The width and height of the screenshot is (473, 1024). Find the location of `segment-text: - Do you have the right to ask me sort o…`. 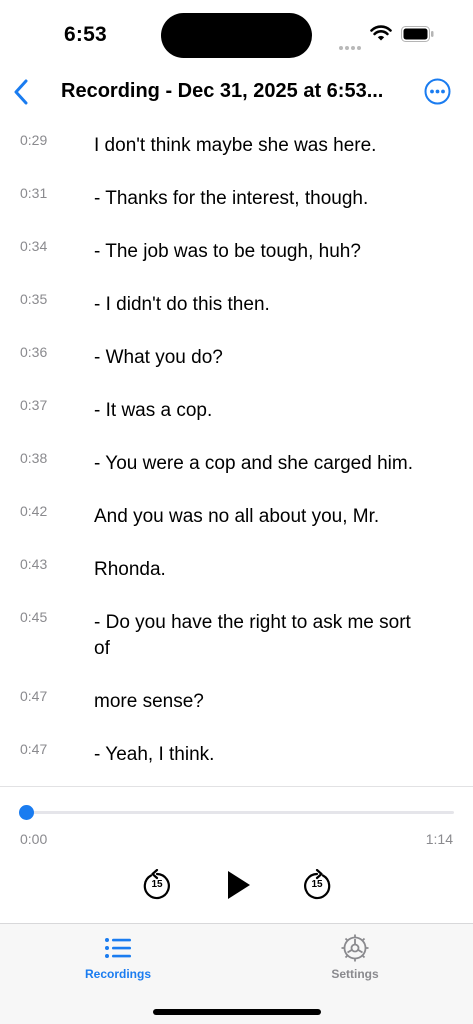

segment-text: - Do you have the right to ask me sort o… is located at coordinates (252, 635).